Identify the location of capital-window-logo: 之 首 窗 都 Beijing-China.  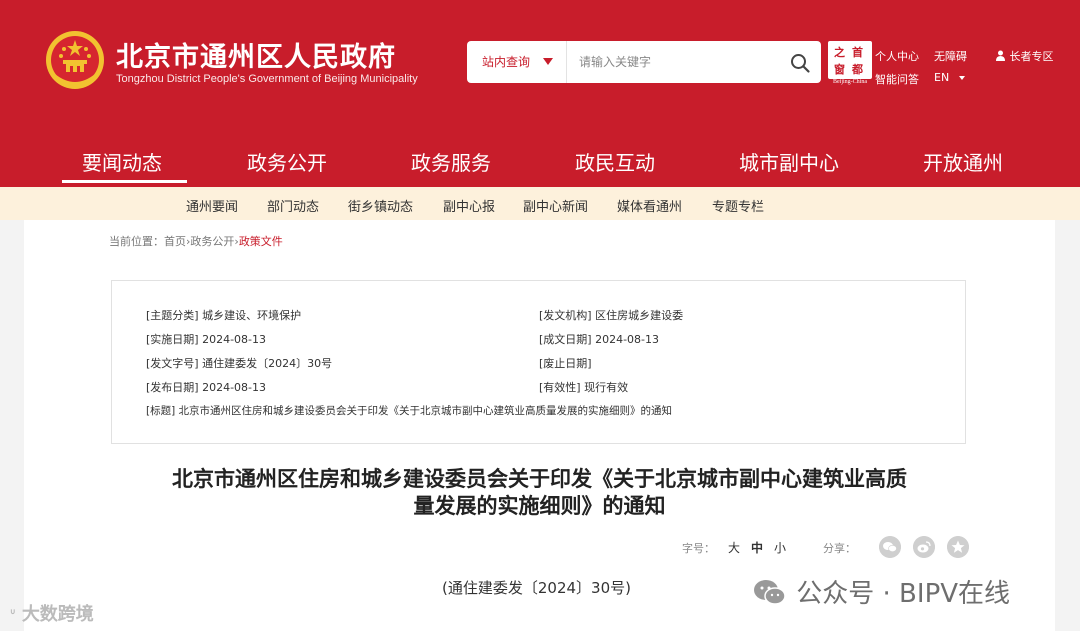
(850, 65).